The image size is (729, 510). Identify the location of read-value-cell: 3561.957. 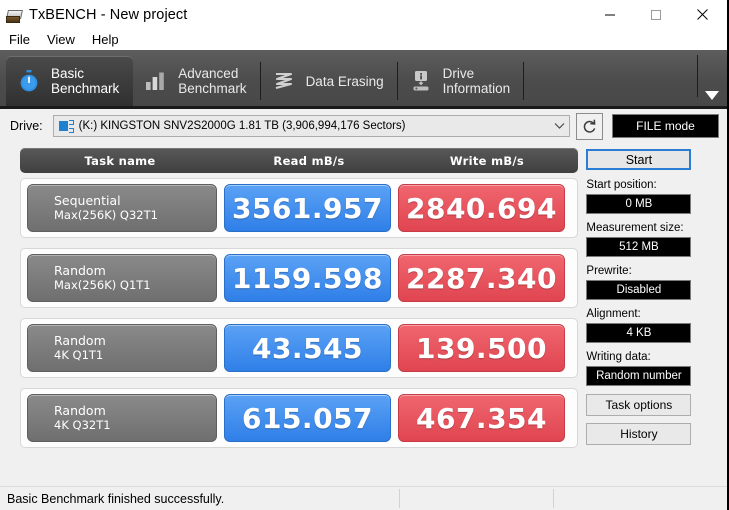
(307, 208).